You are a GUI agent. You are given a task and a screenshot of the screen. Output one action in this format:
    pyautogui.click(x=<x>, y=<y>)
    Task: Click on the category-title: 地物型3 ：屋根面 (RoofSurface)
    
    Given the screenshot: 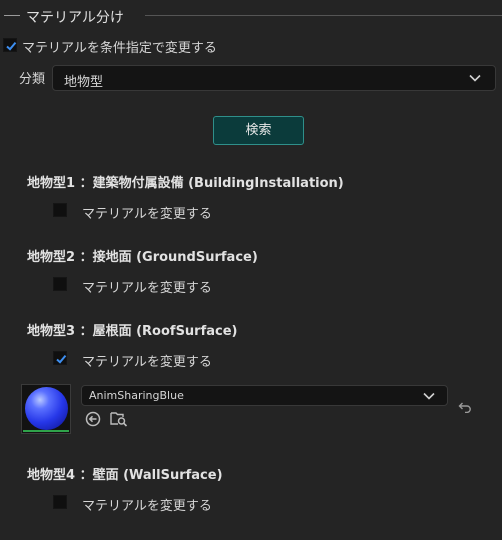 What is the action you would take?
    pyautogui.click(x=132, y=331)
    